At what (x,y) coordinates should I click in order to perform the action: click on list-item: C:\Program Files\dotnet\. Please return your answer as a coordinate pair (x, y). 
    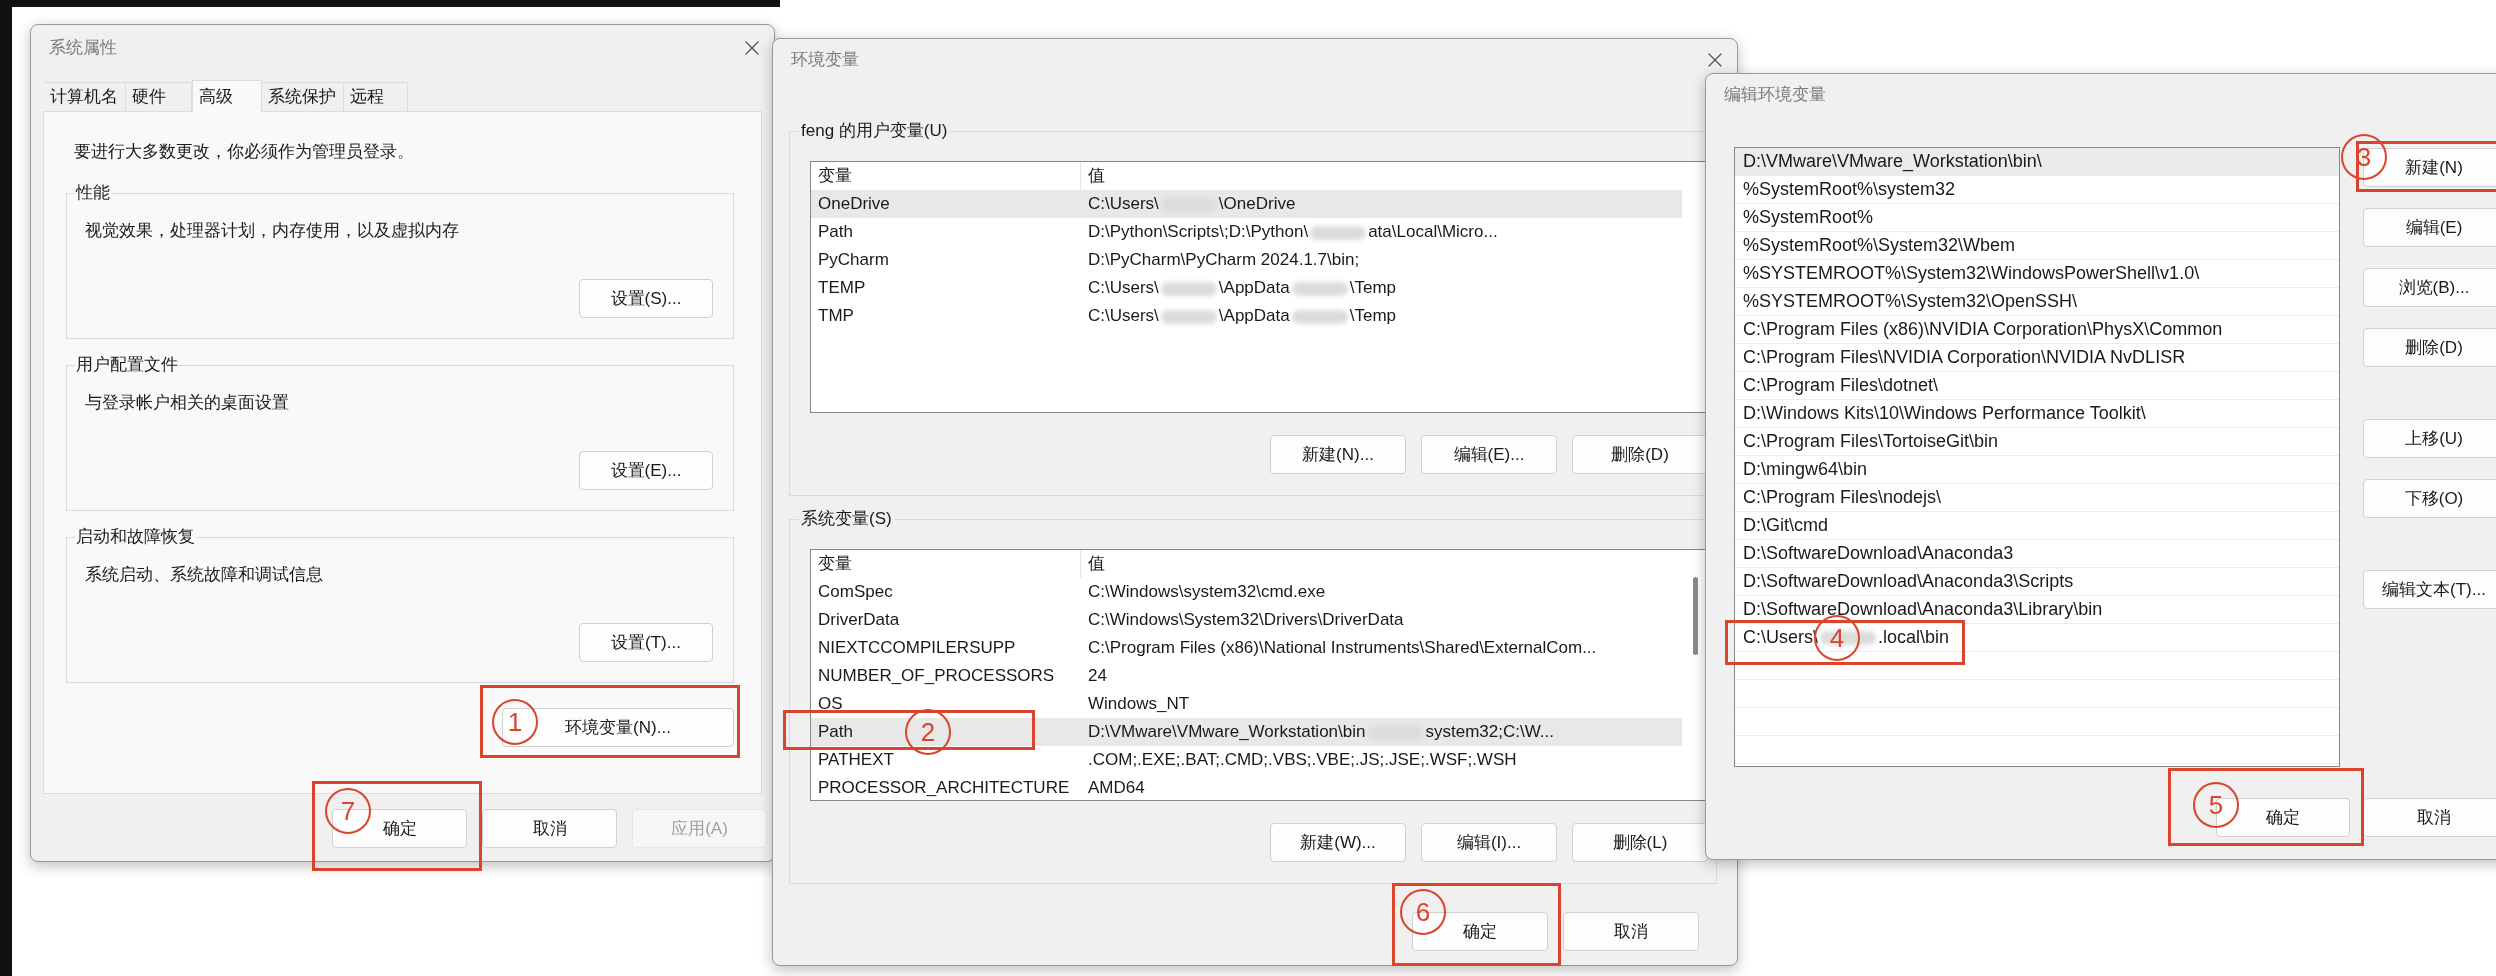
    Looking at the image, I should click on (2037, 386).